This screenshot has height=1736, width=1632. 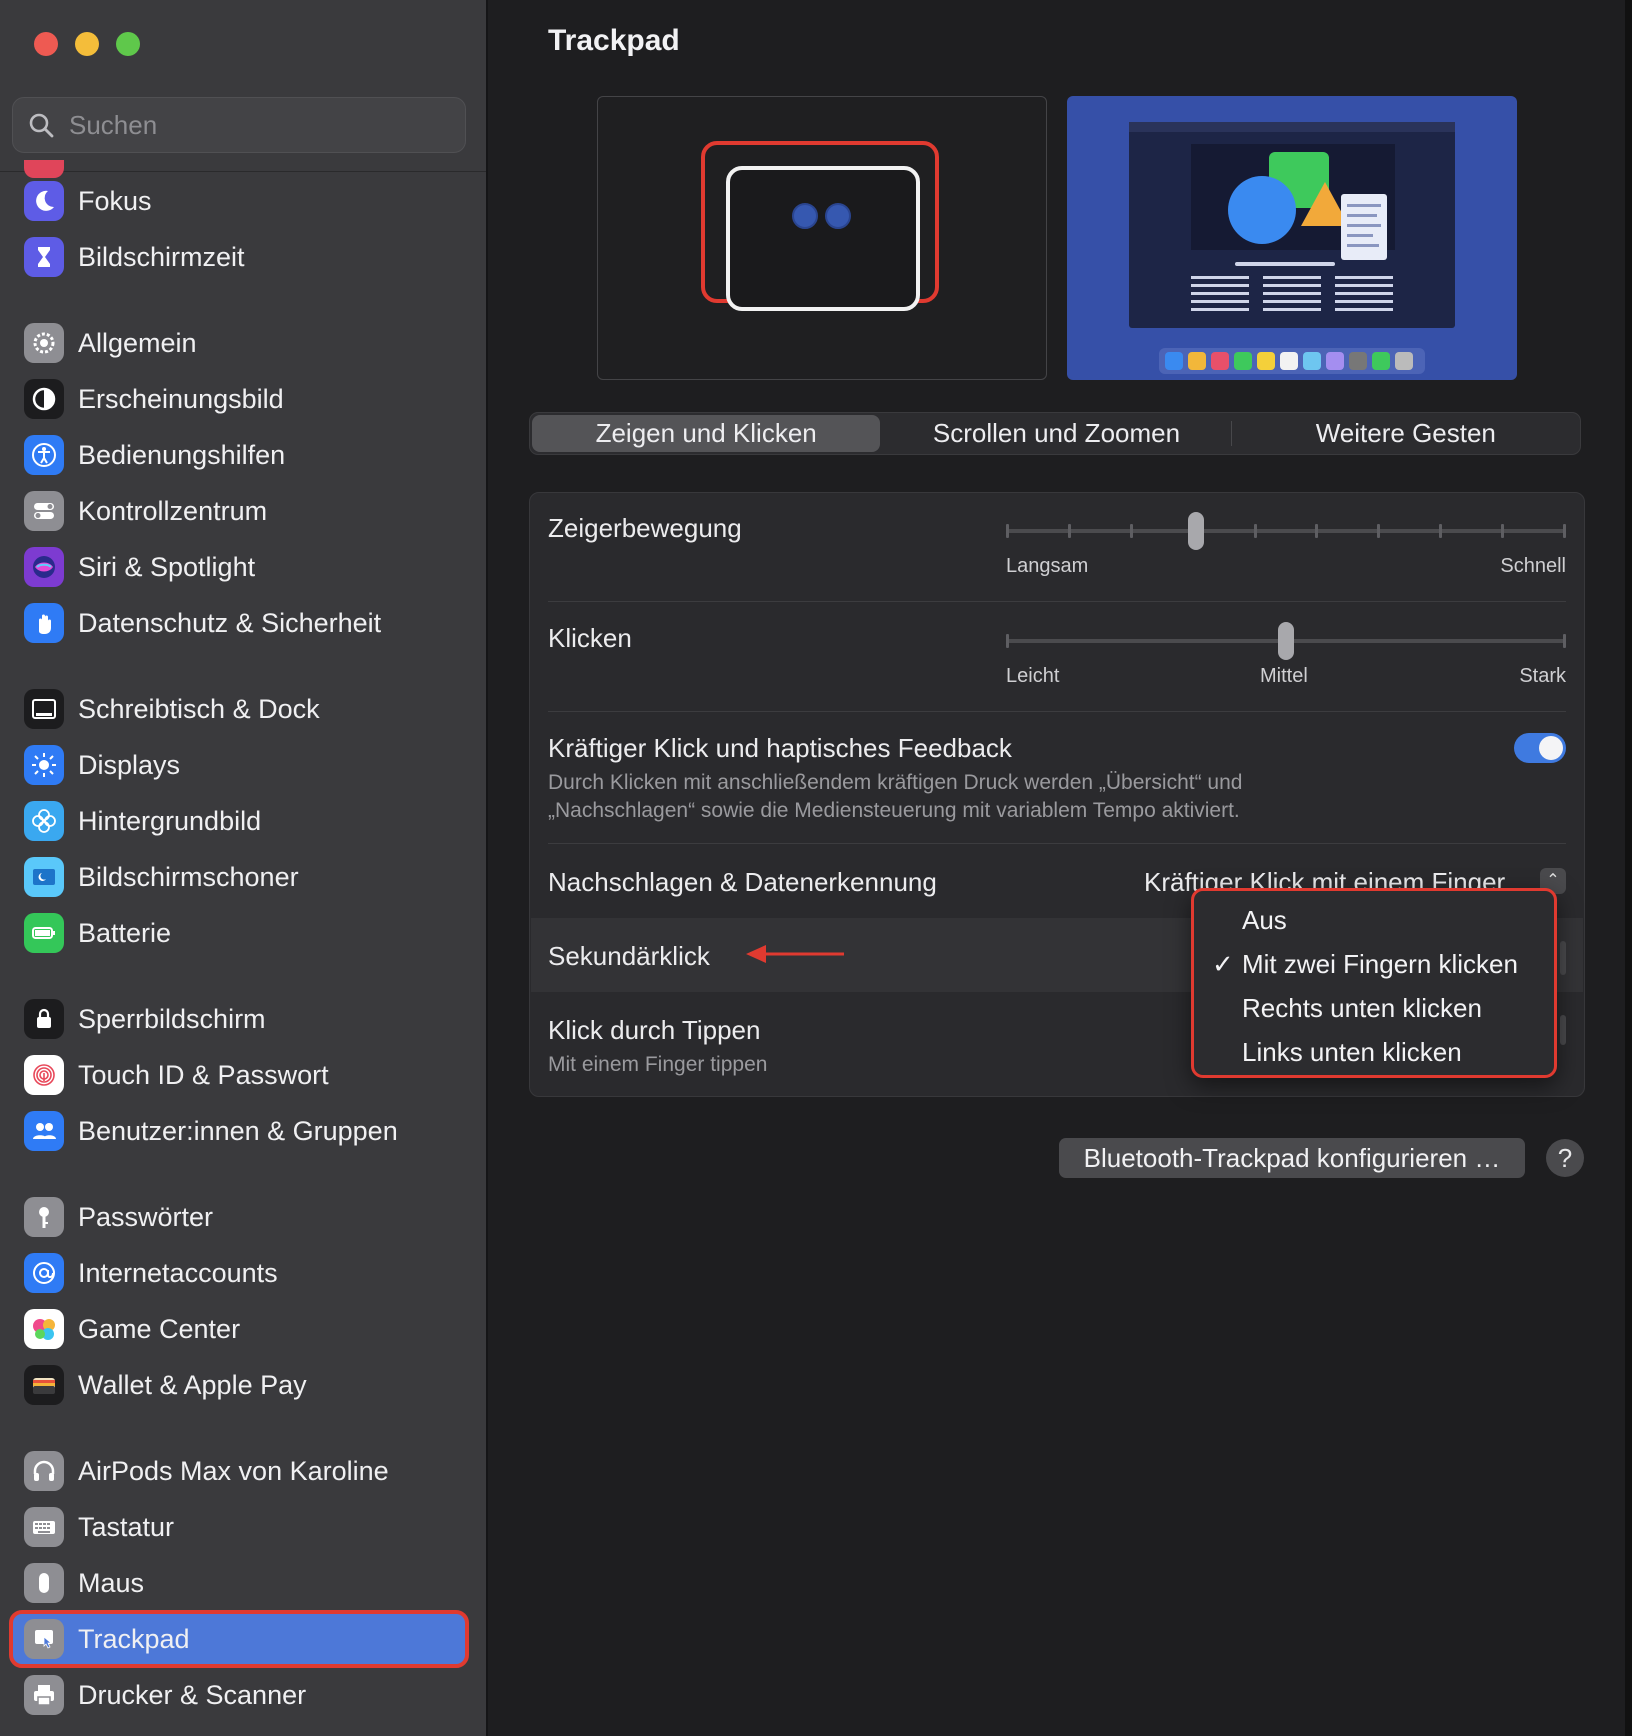 I want to click on screensaver-icon, so click(x=44, y=877).